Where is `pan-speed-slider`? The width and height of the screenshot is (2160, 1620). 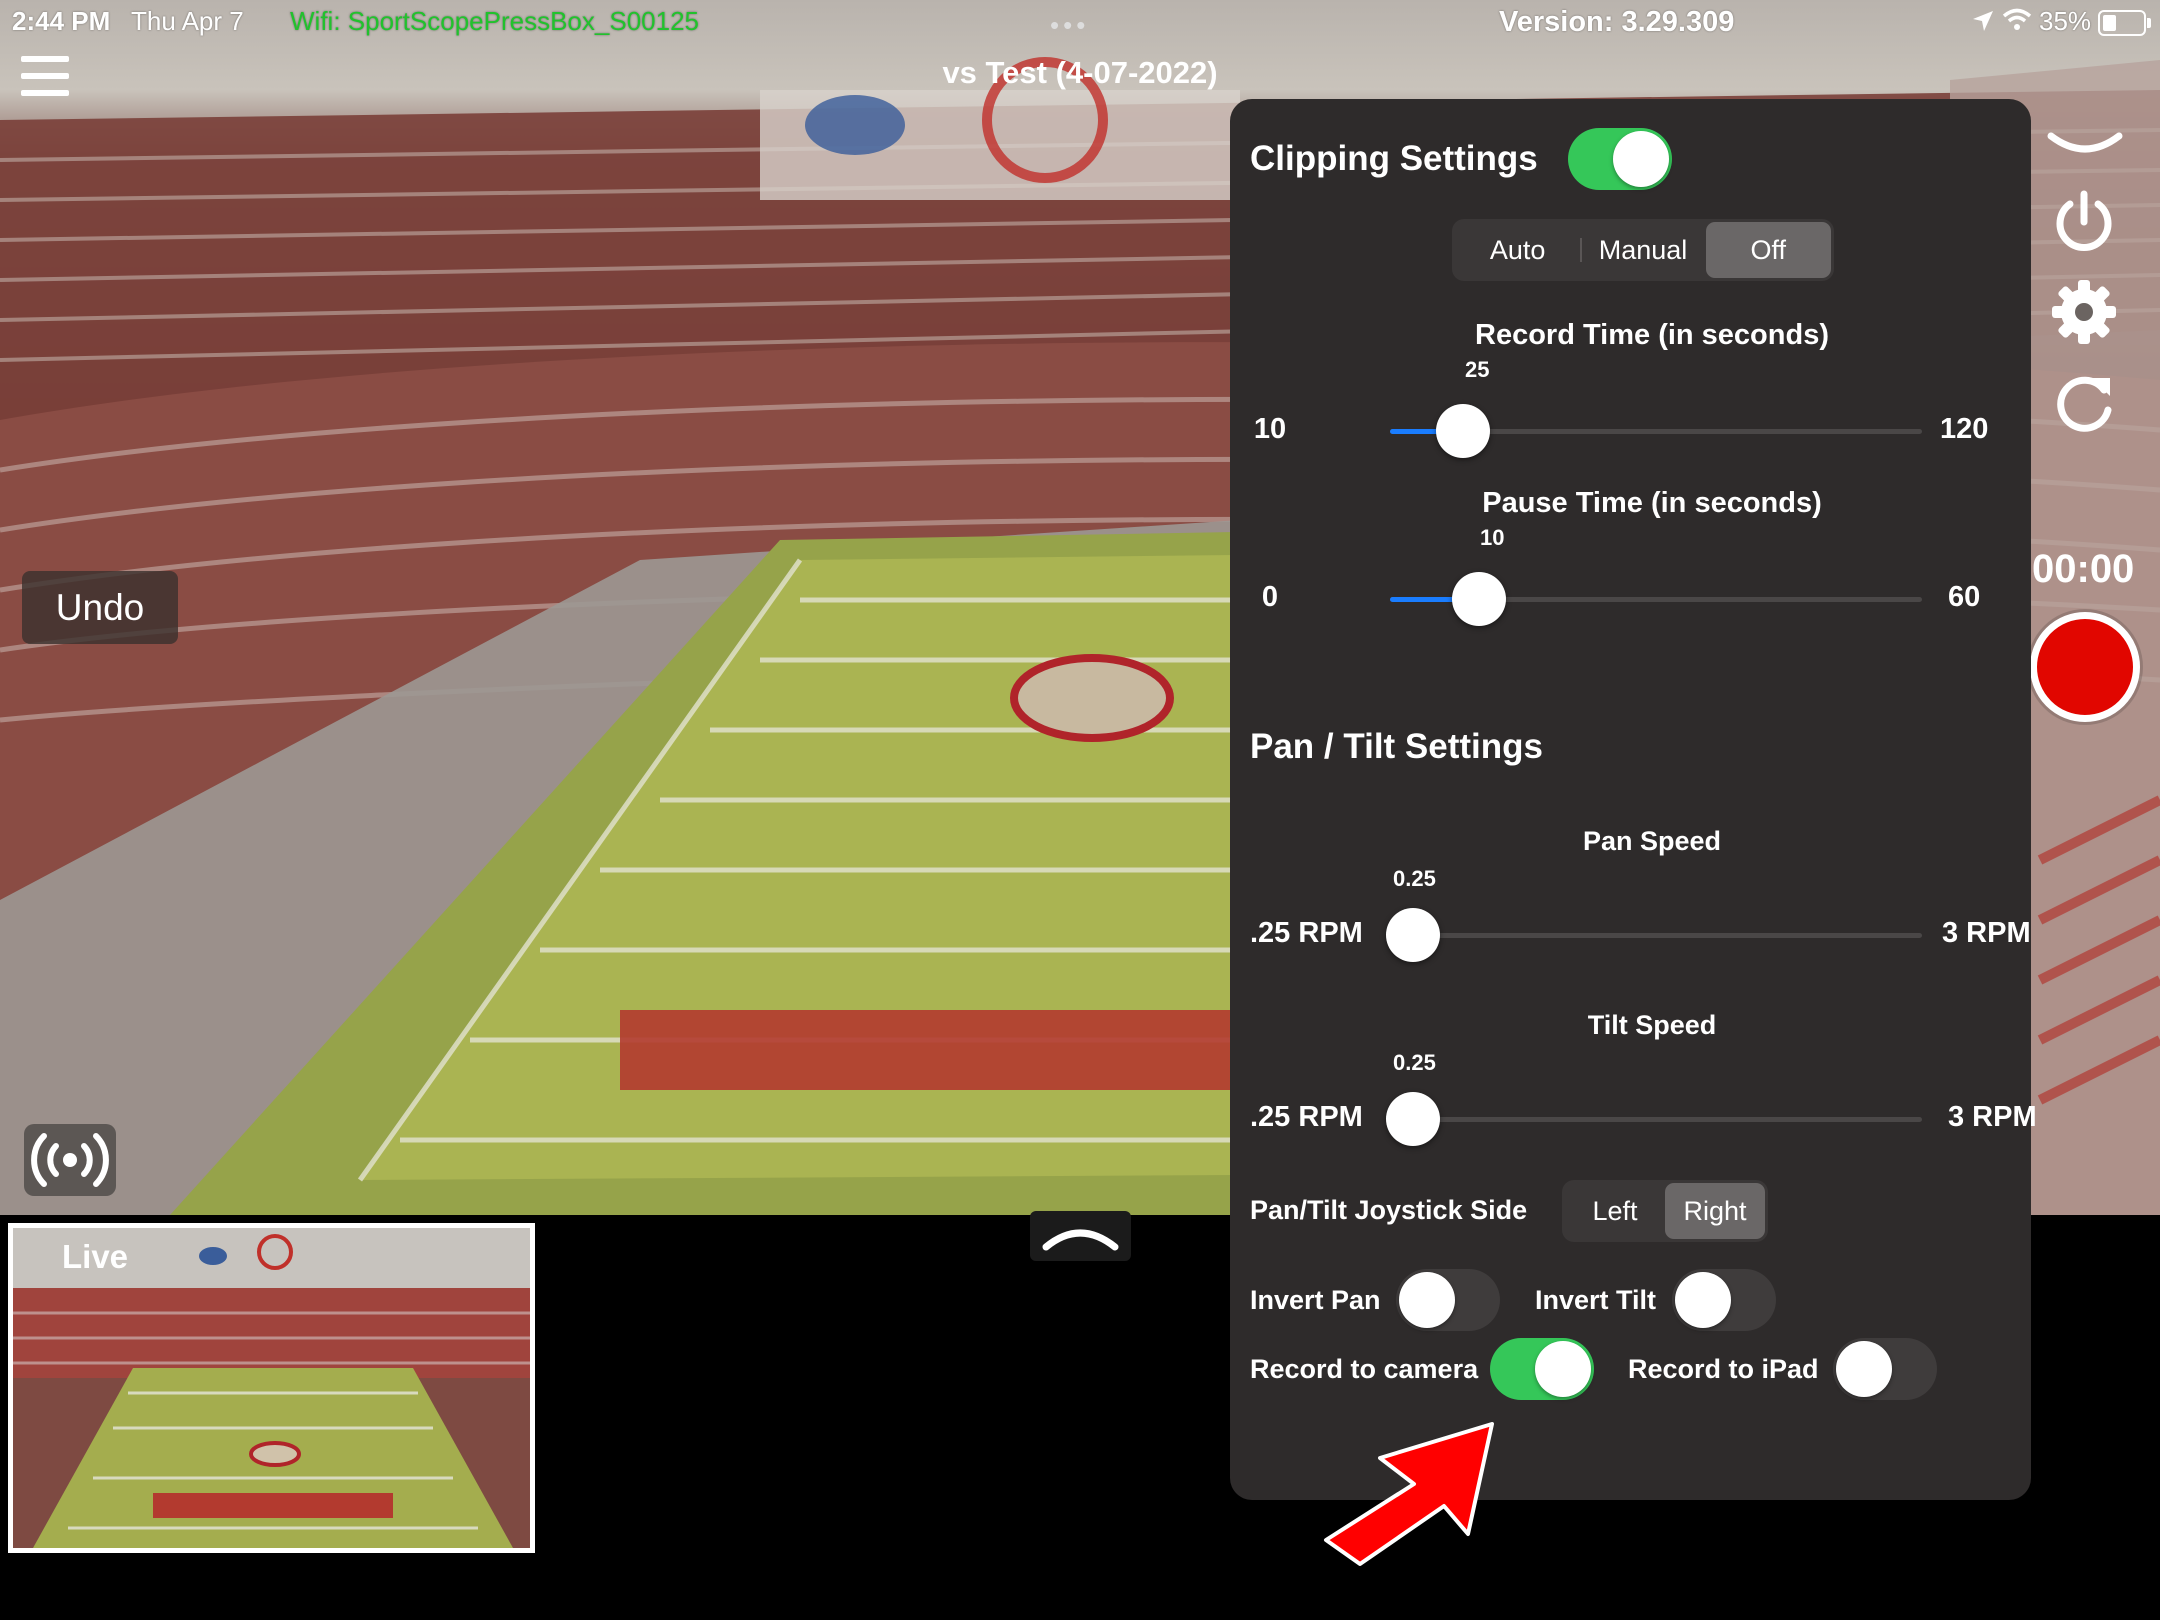 pan-speed-slider is located at coordinates (1654, 935).